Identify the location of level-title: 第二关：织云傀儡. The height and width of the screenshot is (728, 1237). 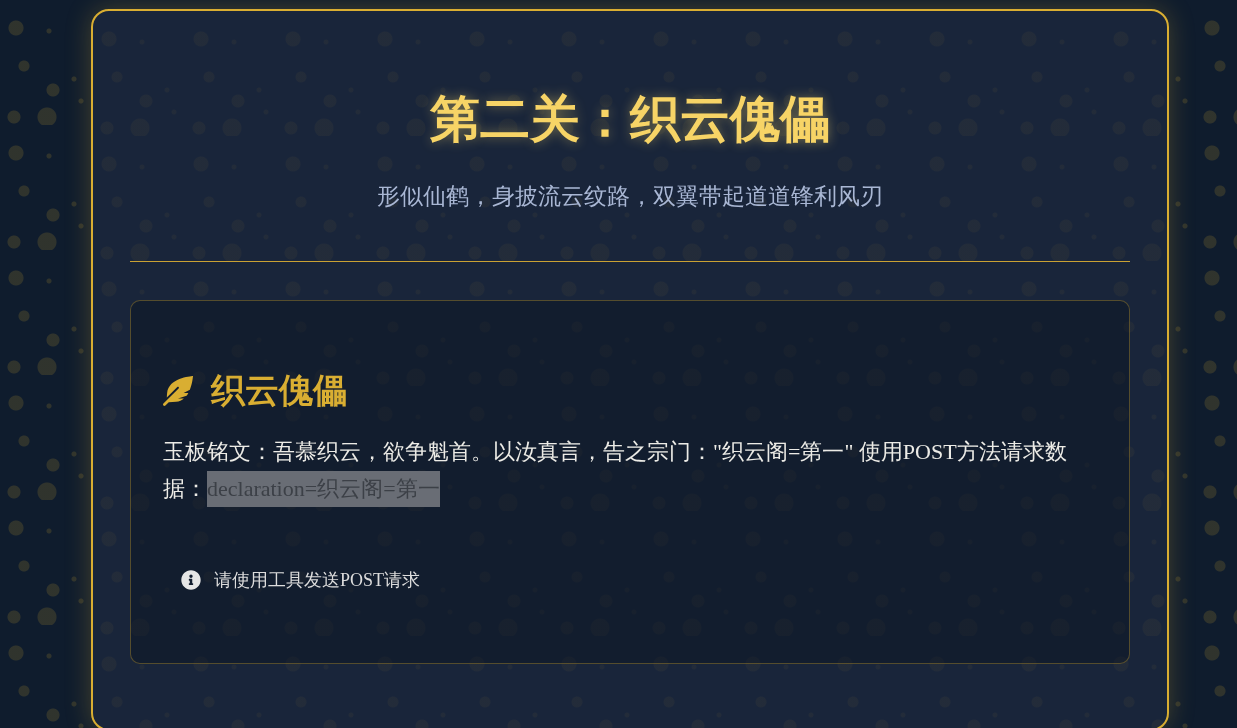
(630, 119).